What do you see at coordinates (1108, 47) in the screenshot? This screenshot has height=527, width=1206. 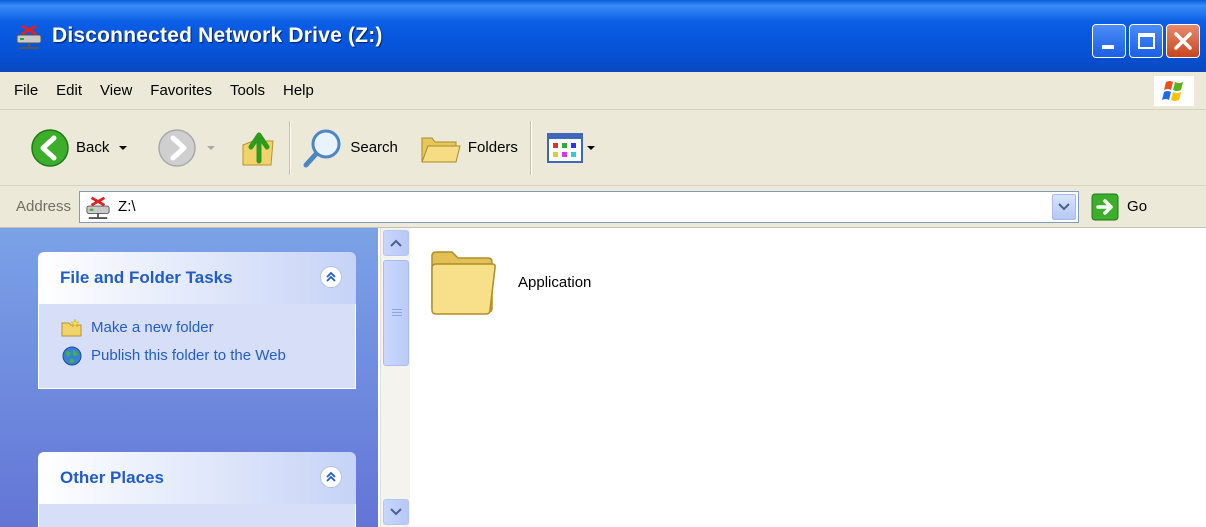 I see `minimize-icon` at bounding box center [1108, 47].